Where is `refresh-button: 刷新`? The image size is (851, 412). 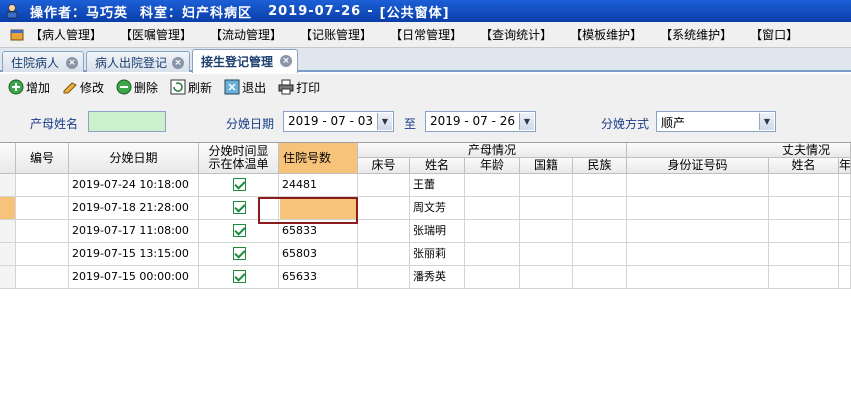
refresh-button: 刷新 is located at coordinates (191, 87).